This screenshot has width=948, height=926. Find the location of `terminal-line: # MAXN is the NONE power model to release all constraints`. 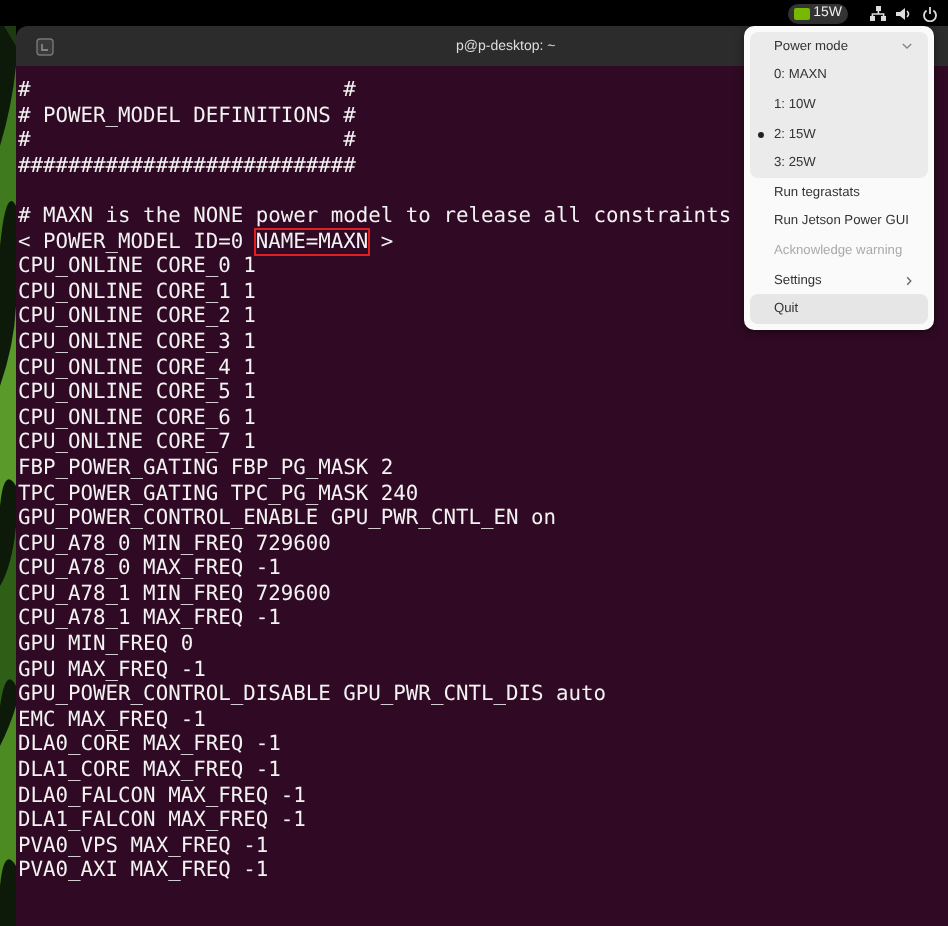

terminal-line: # MAXN is the NONE power model to release all constraints is located at coordinates (375, 216).